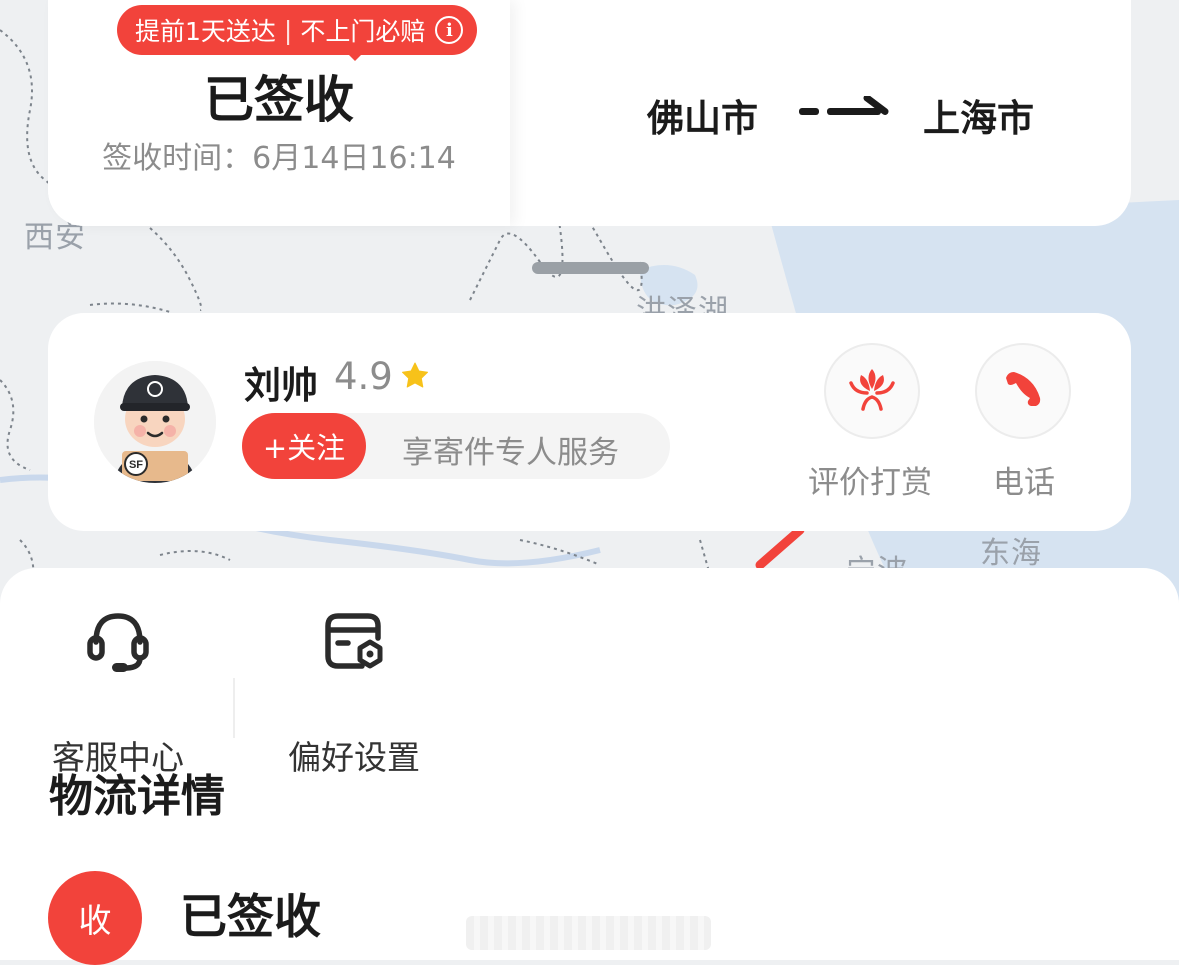 This screenshot has height=965, width=1179. I want to click on lotus-reward-icon, so click(872, 391).